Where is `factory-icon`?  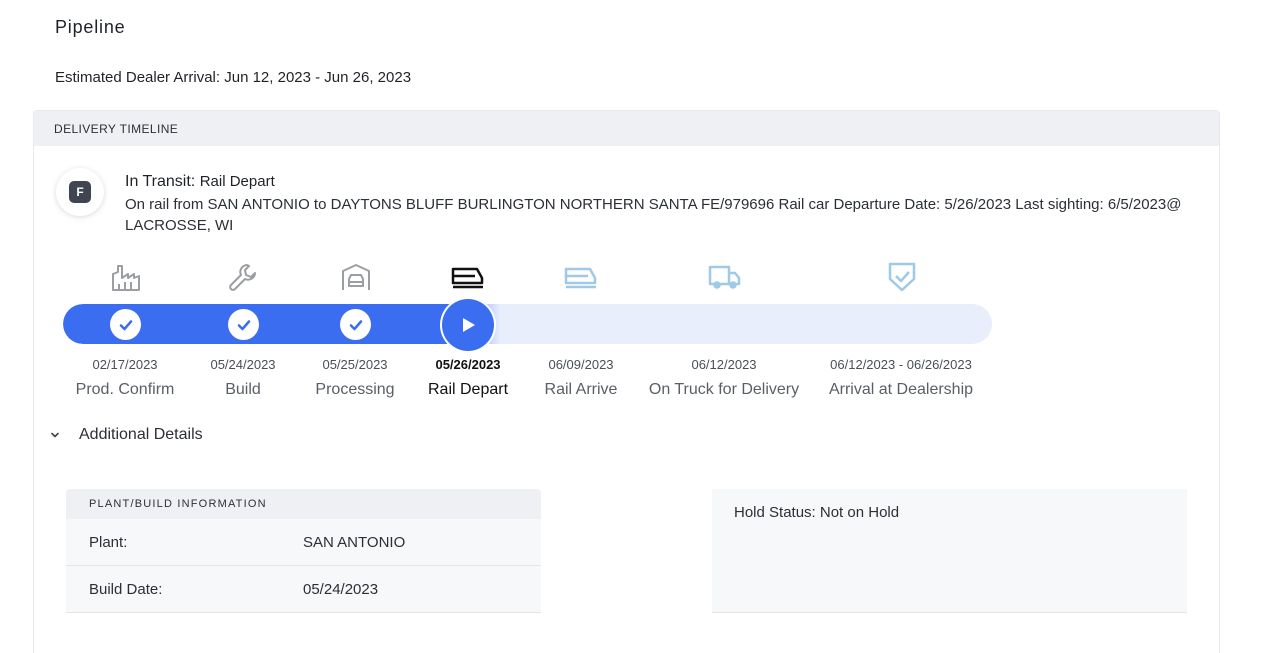
factory-icon is located at coordinates (126, 277).